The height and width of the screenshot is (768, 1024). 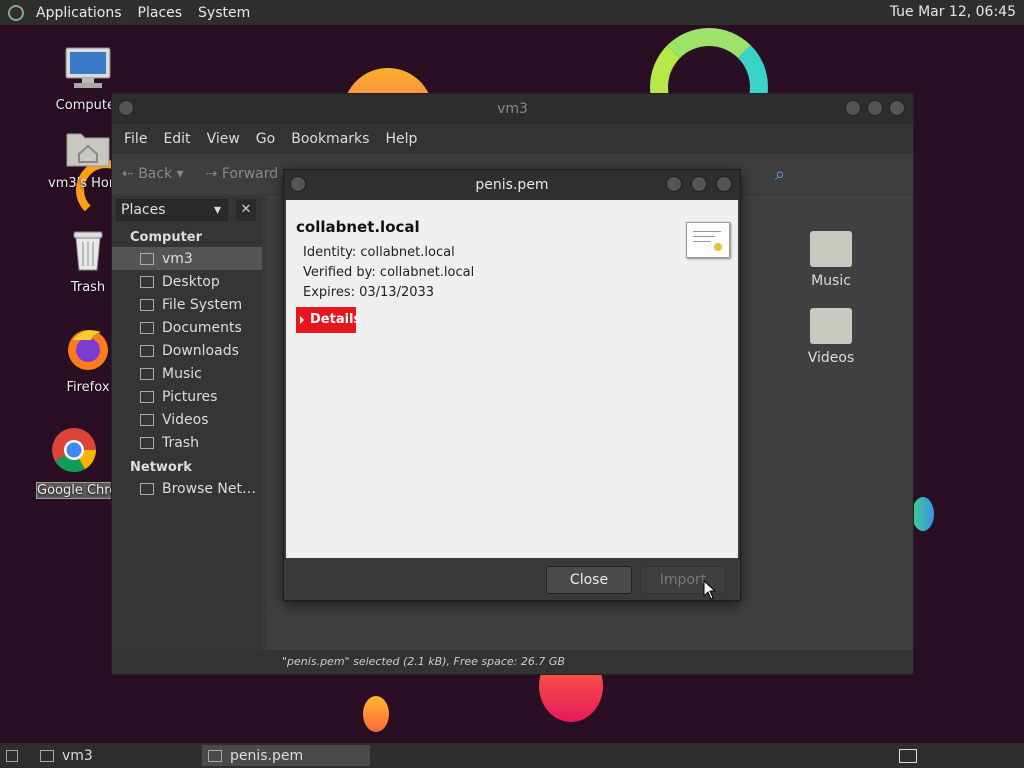 I want to click on sidebar-item-label: Trash, so click(x=180, y=442).